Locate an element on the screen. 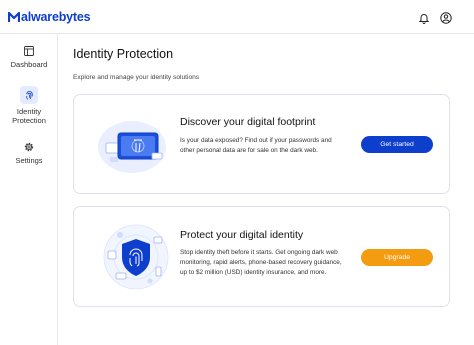 The image size is (474, 345). sidebar-item-dashboard: Dashboard is located at coordinates (29, 61).